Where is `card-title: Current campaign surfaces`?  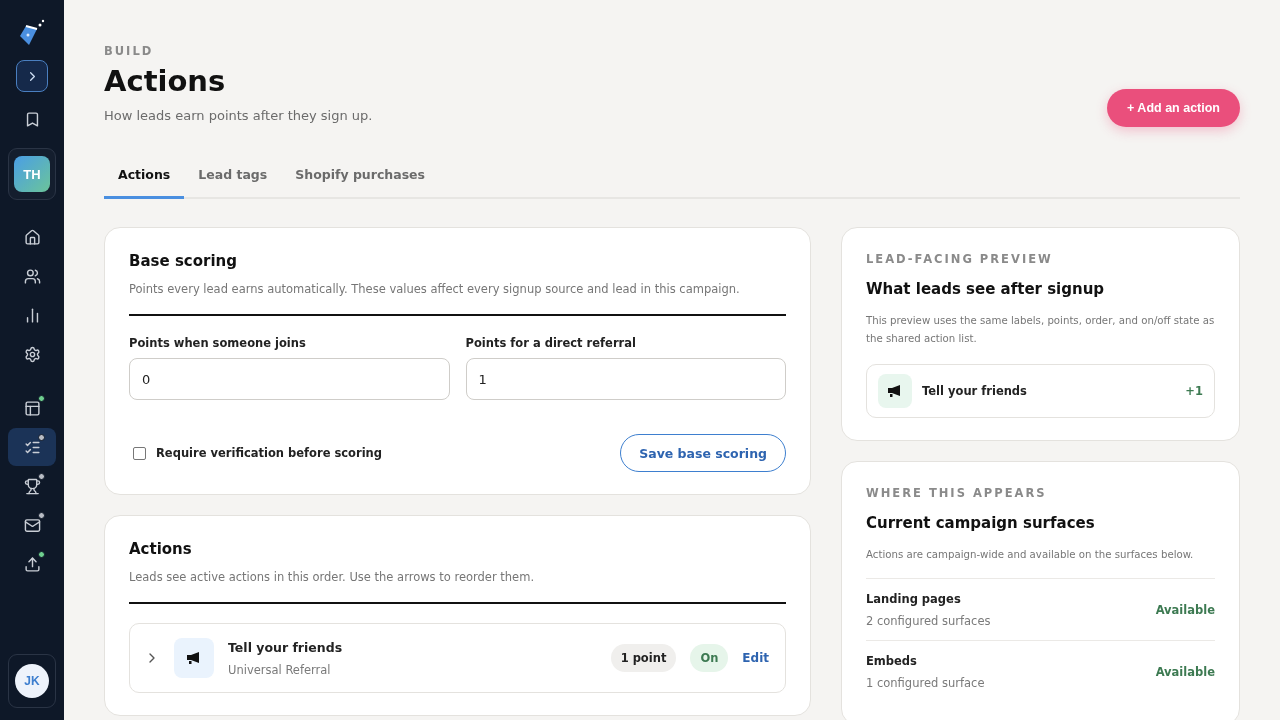
card-title: Current campaign surfaces is located at coordinates (981, 523).